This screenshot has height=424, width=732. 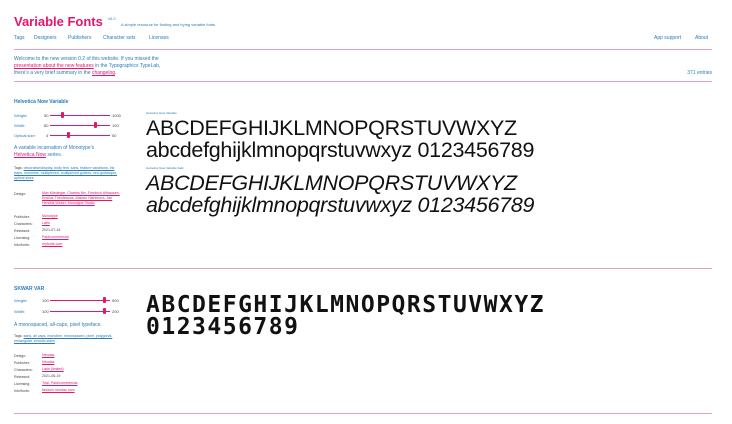 I want to click on axis-max: 200, so click(x=115, y=311).